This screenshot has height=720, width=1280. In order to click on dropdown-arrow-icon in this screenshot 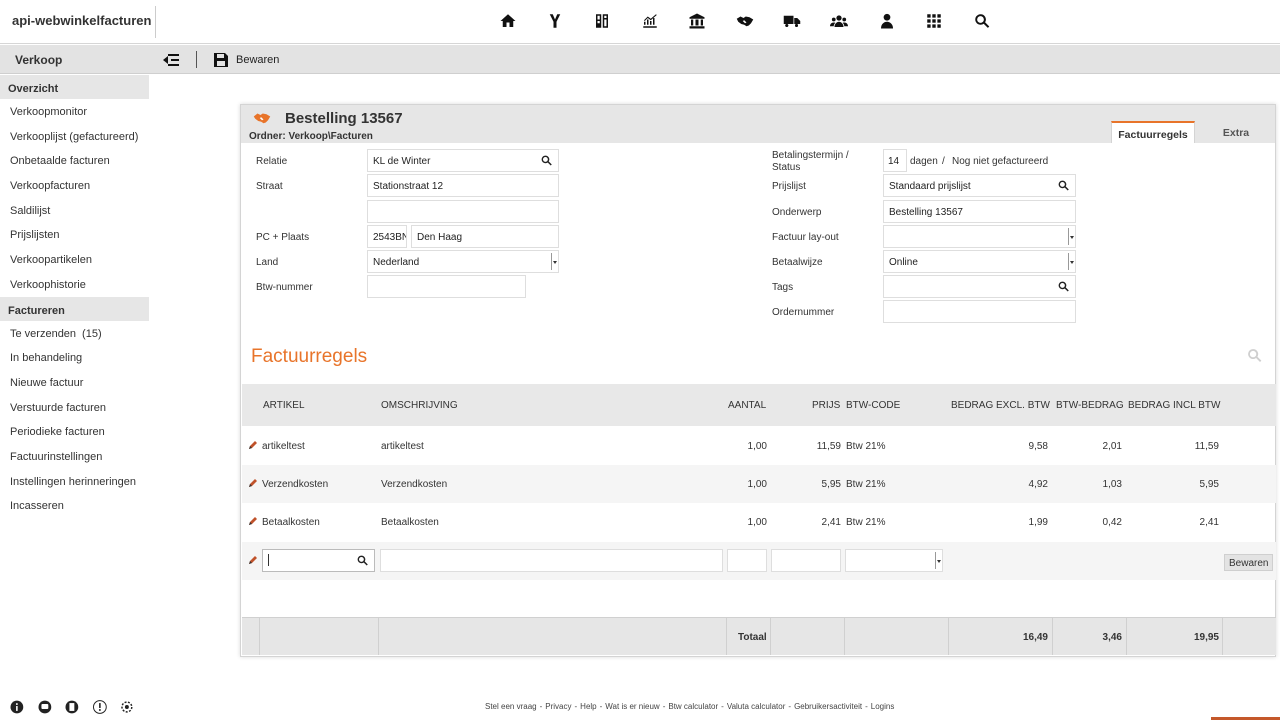, I will do `click(938, 560)`.